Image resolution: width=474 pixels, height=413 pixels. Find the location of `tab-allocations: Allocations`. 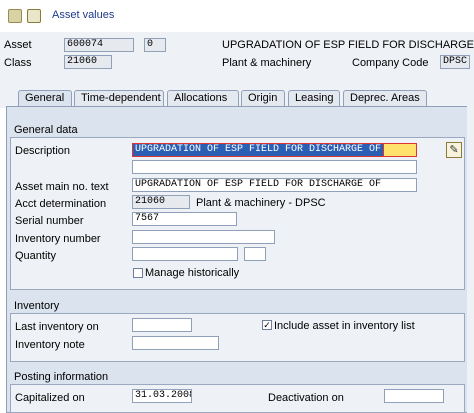

tab-allocations: Allocations is located at coordinates (203, 98).